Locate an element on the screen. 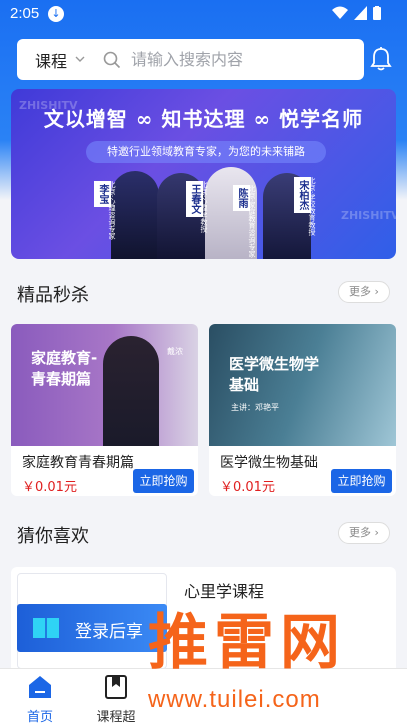 The width and height of the screenshot is (407, 724). download-icon: ↓ is located at coordinates (56, 14).